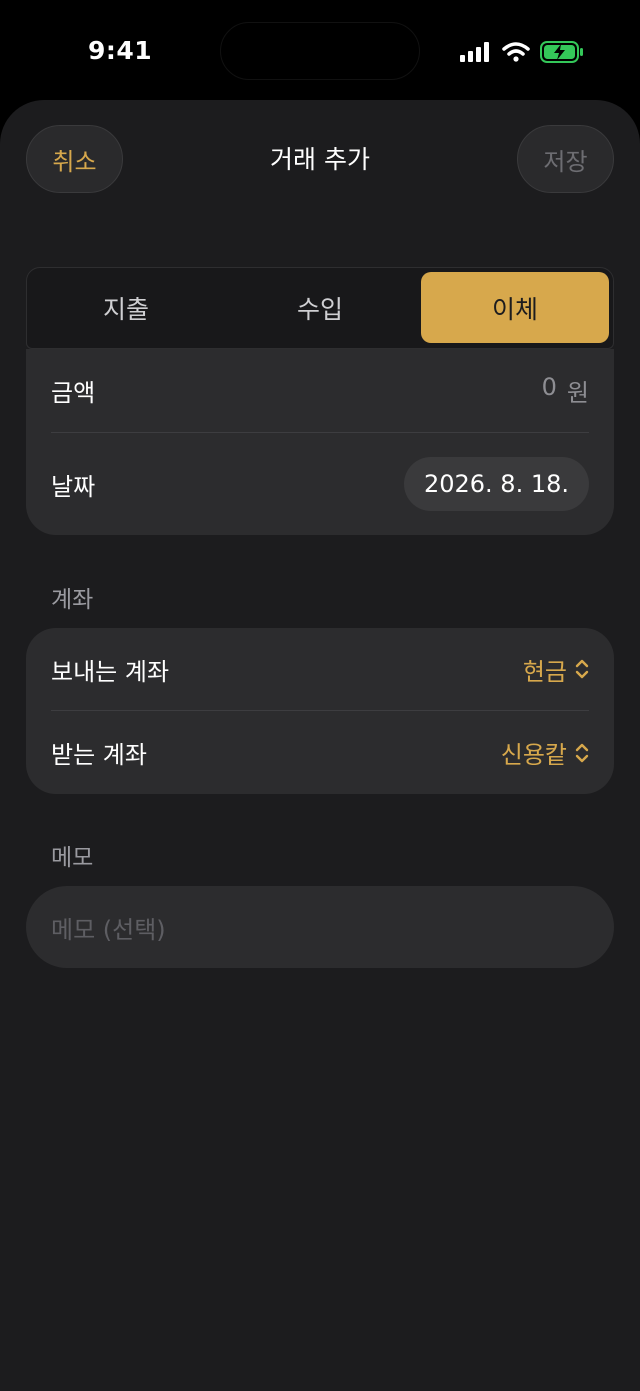 Image resolution: width=640 pixels, height=1391 pixels. I want to click on to-account-value: 신용캍, so click(533, 755).